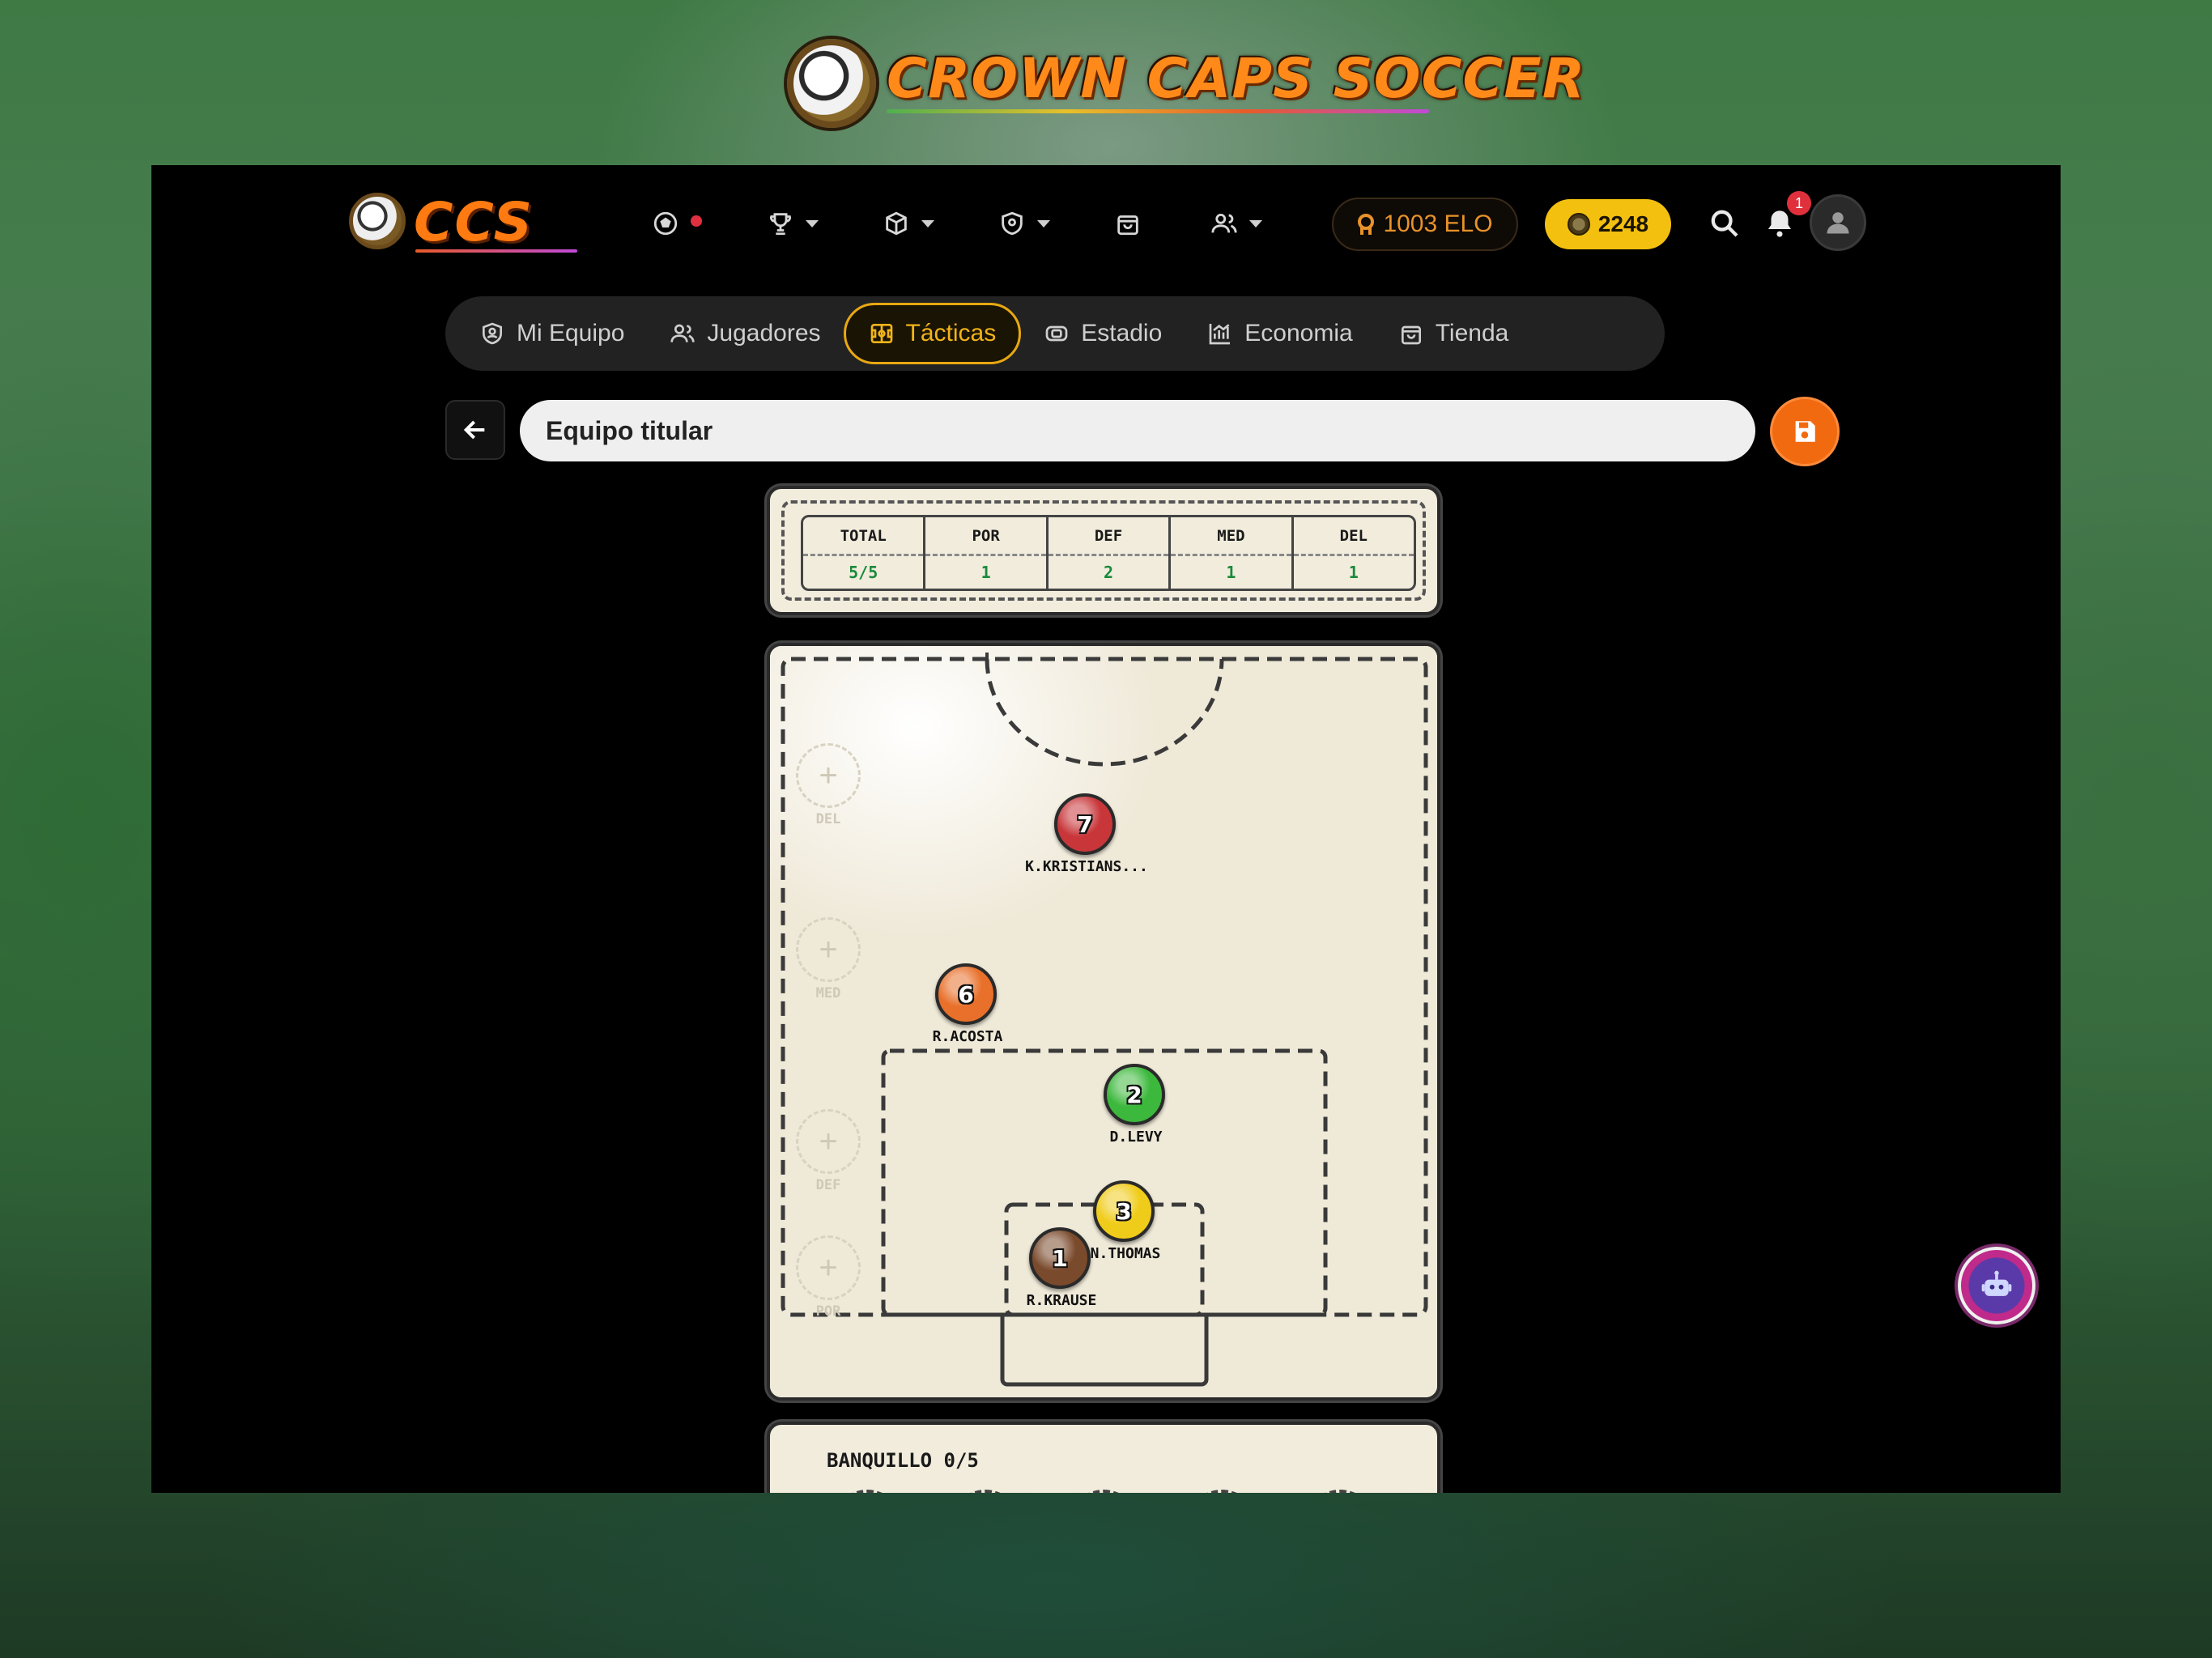 The width and height of the screenshot is (2212, 1658). Describe the element at coordinates (1158, 111) in the screenshot. I see `banner-underline` at that location.